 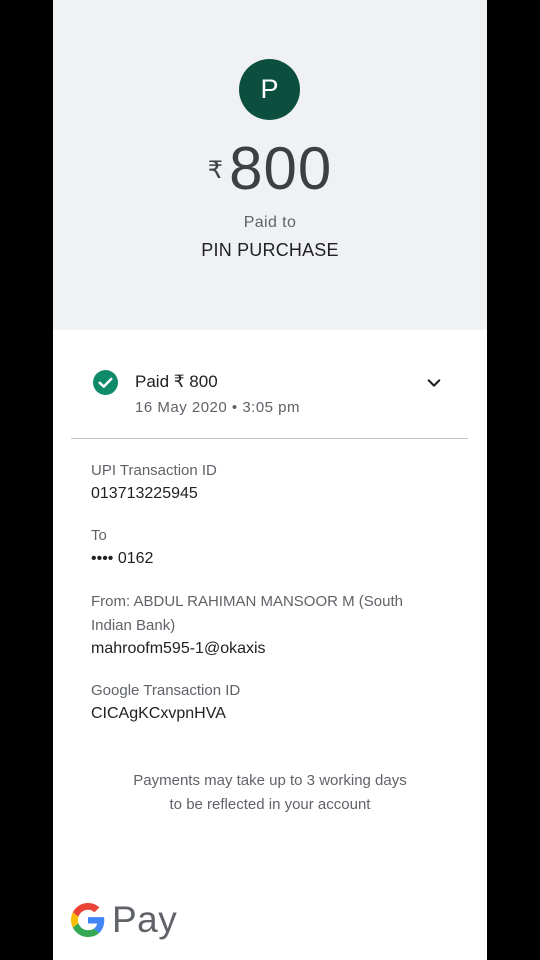 I want to click on google-pay-brand-text: Pay, so click(x=145, y=919).